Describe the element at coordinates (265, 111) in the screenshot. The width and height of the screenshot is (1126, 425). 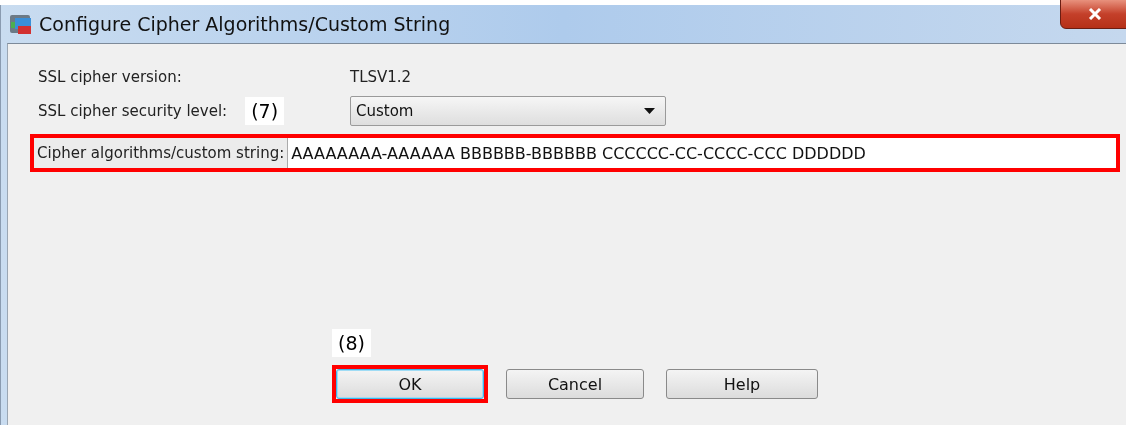
I see `callout-label: (7)` at that location.